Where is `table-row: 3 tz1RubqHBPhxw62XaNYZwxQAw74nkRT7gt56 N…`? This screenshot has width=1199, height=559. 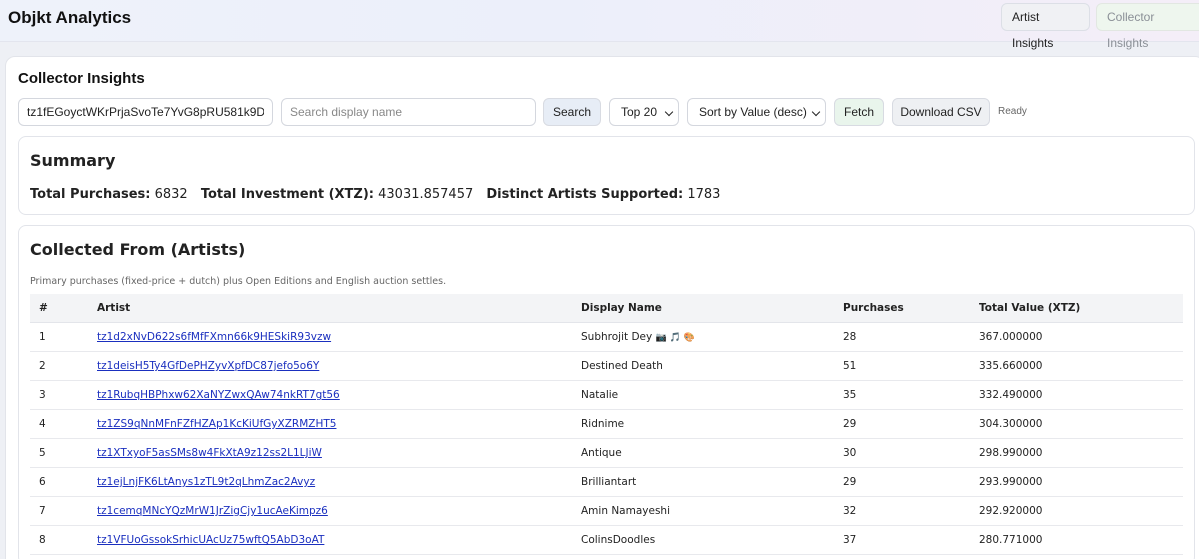
table-row: 3 tz1RubqHBPhxw62XaNYZwxQAw74nkRT7gt56 N… is located at coordinates (606, 395).